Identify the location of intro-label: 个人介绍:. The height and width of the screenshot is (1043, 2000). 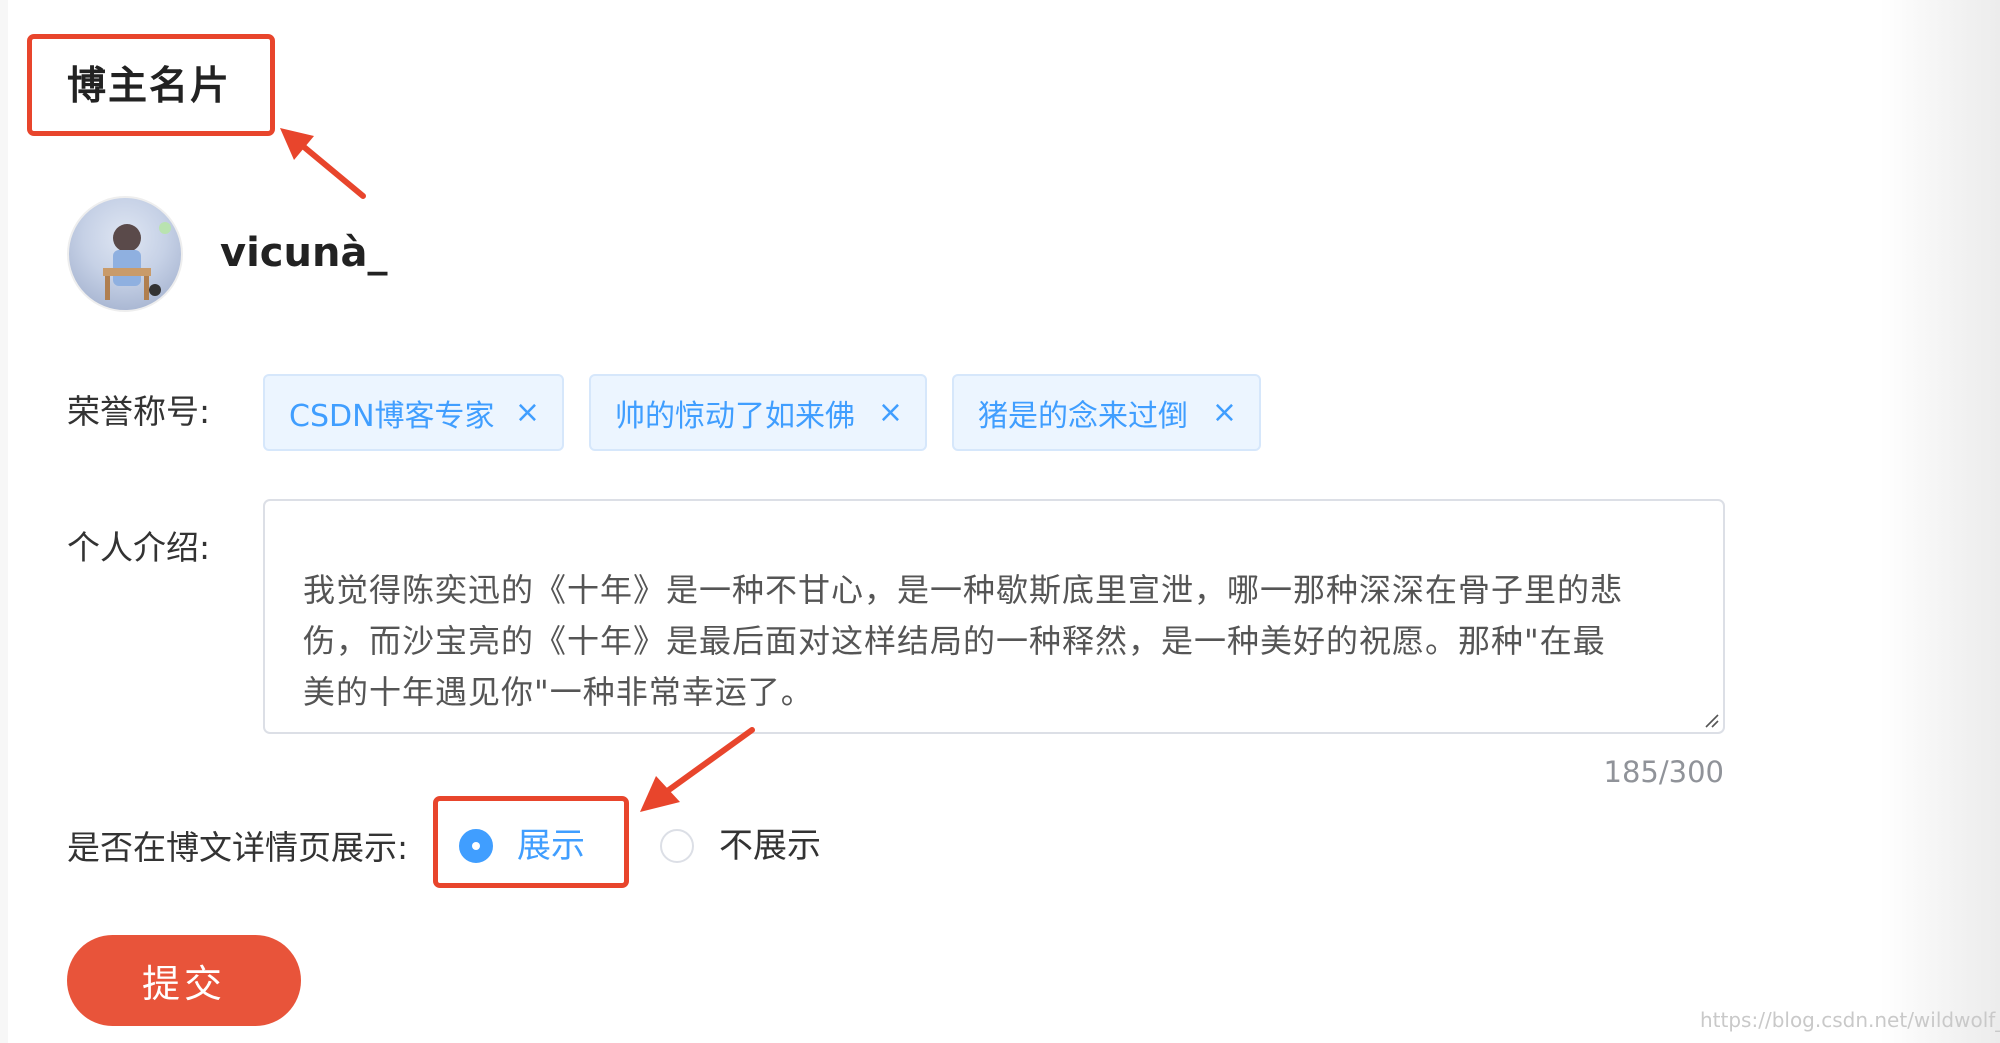
(139, 547).